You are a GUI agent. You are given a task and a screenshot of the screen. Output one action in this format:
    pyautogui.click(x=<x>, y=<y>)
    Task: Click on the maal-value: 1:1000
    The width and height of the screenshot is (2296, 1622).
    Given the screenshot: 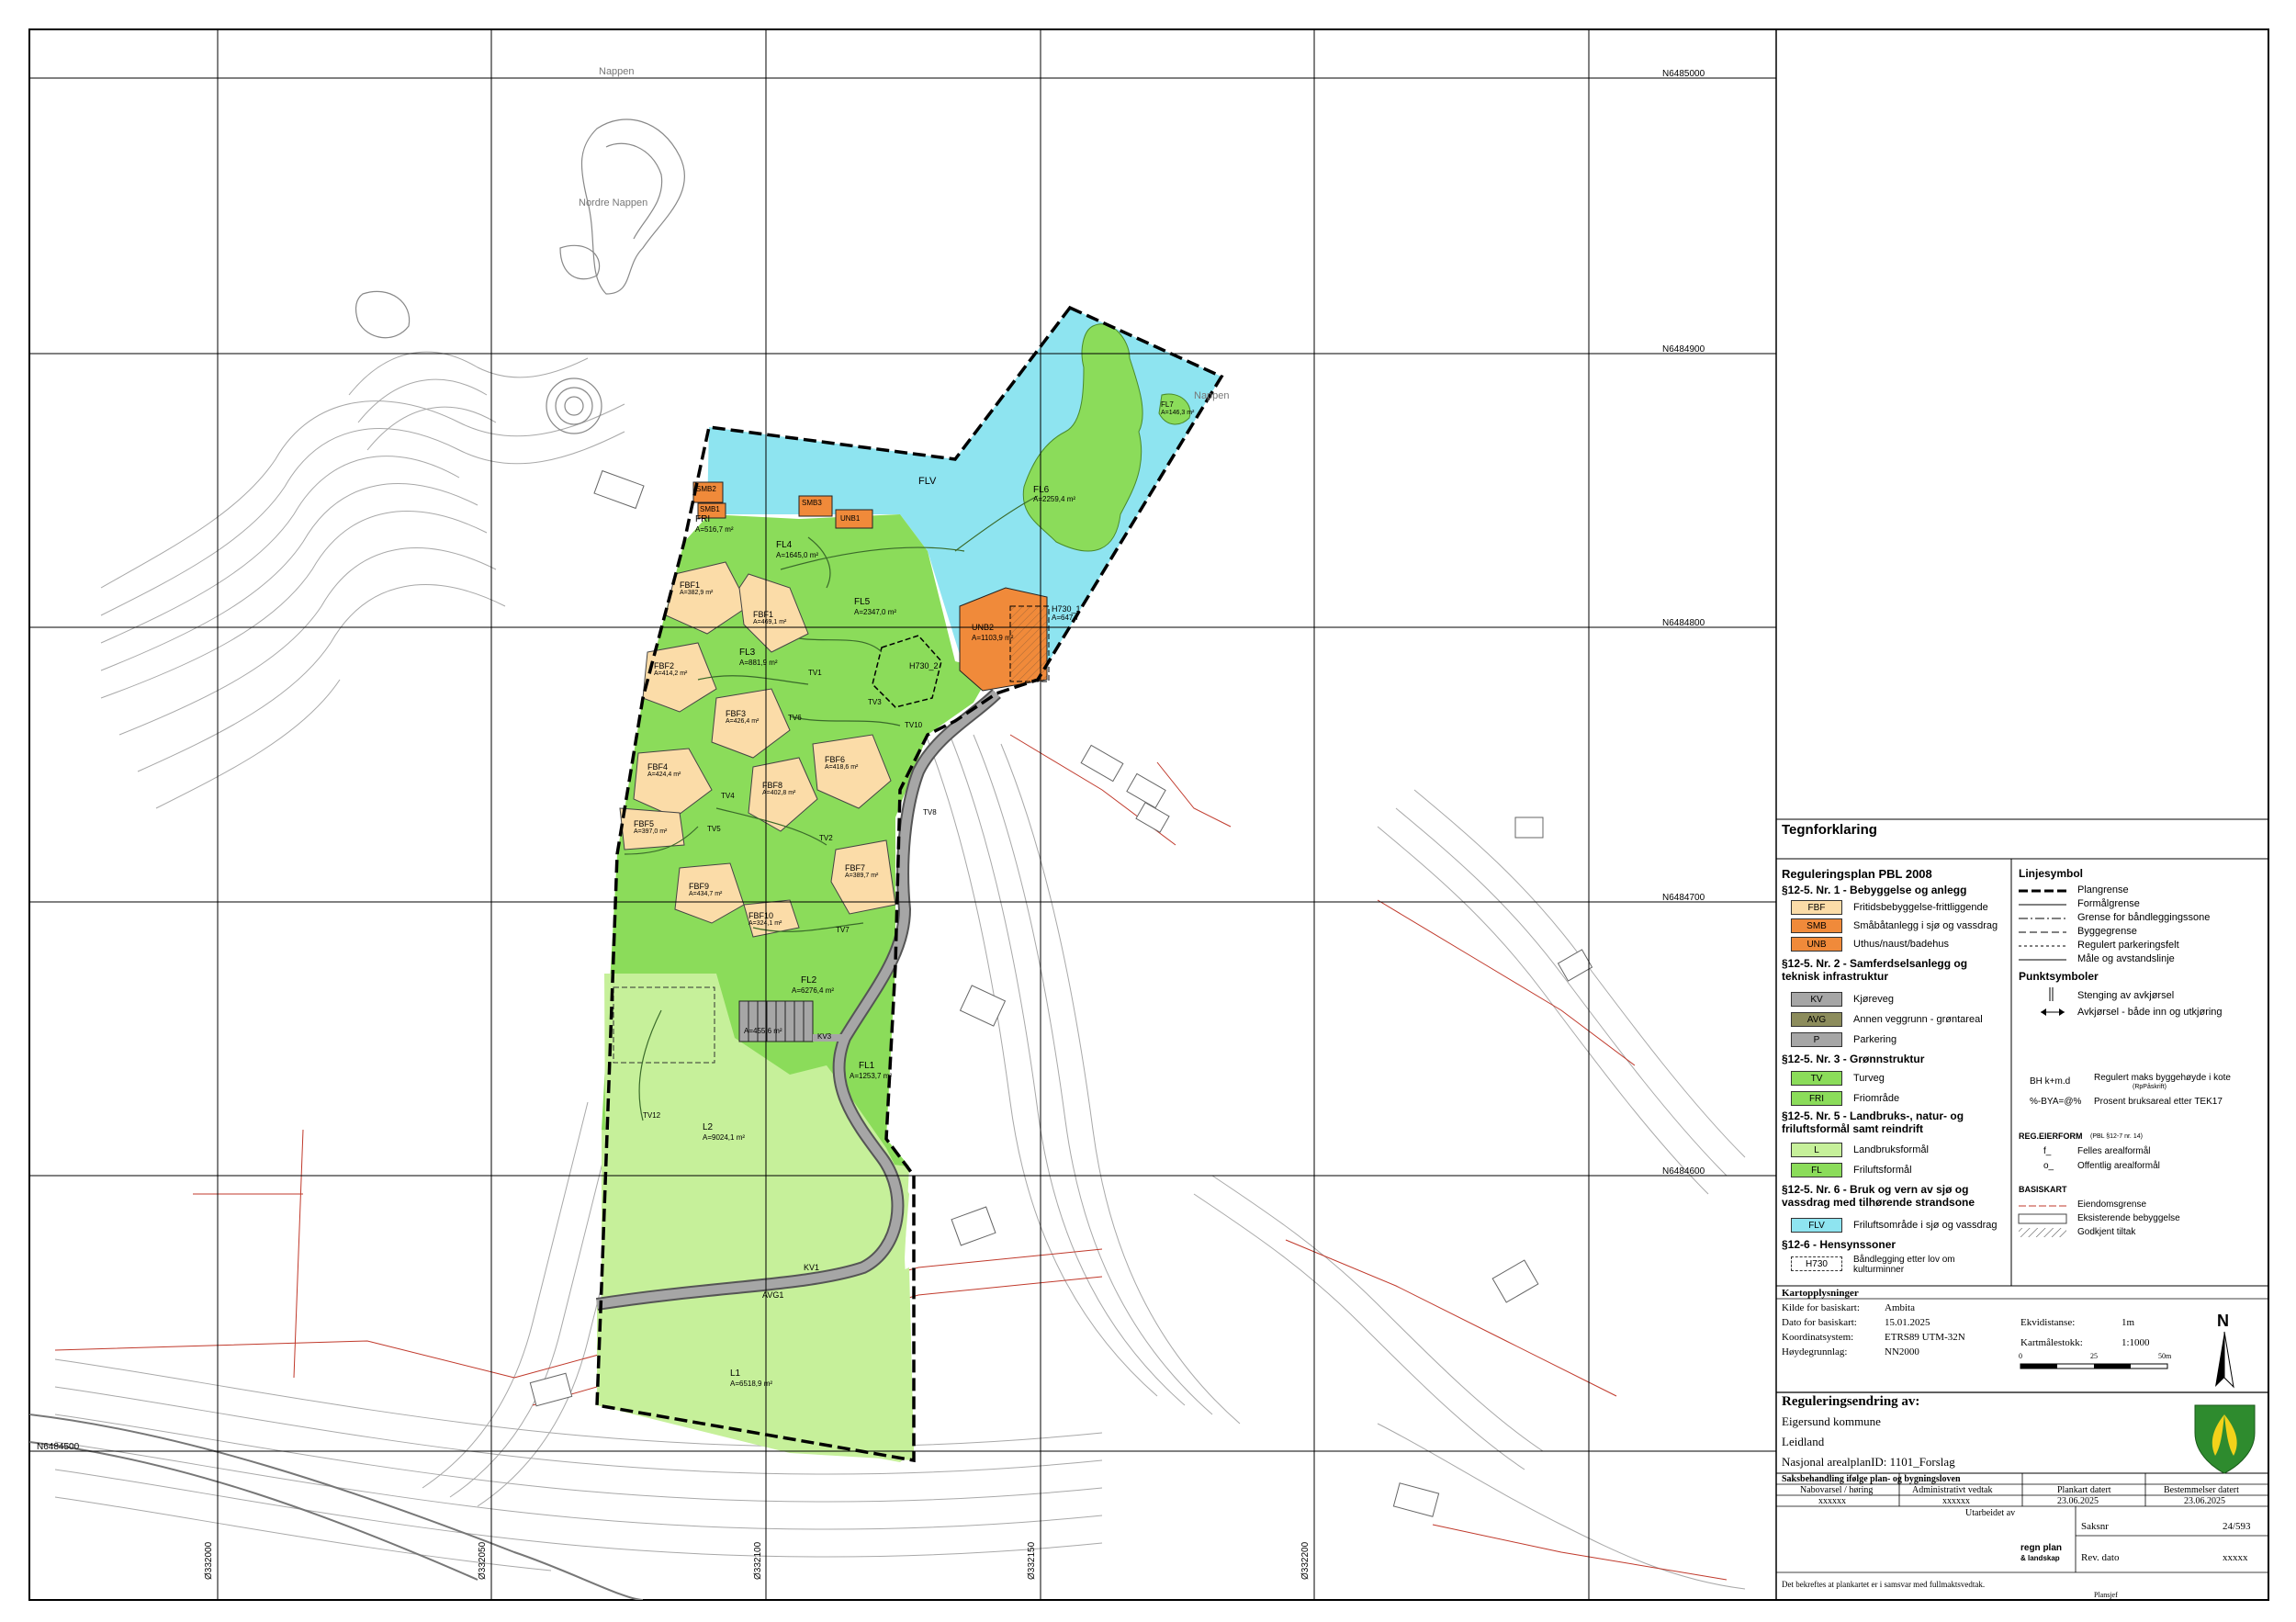 What is the action you would take?
    pyautogui.click(x=2136, y=1343)
    